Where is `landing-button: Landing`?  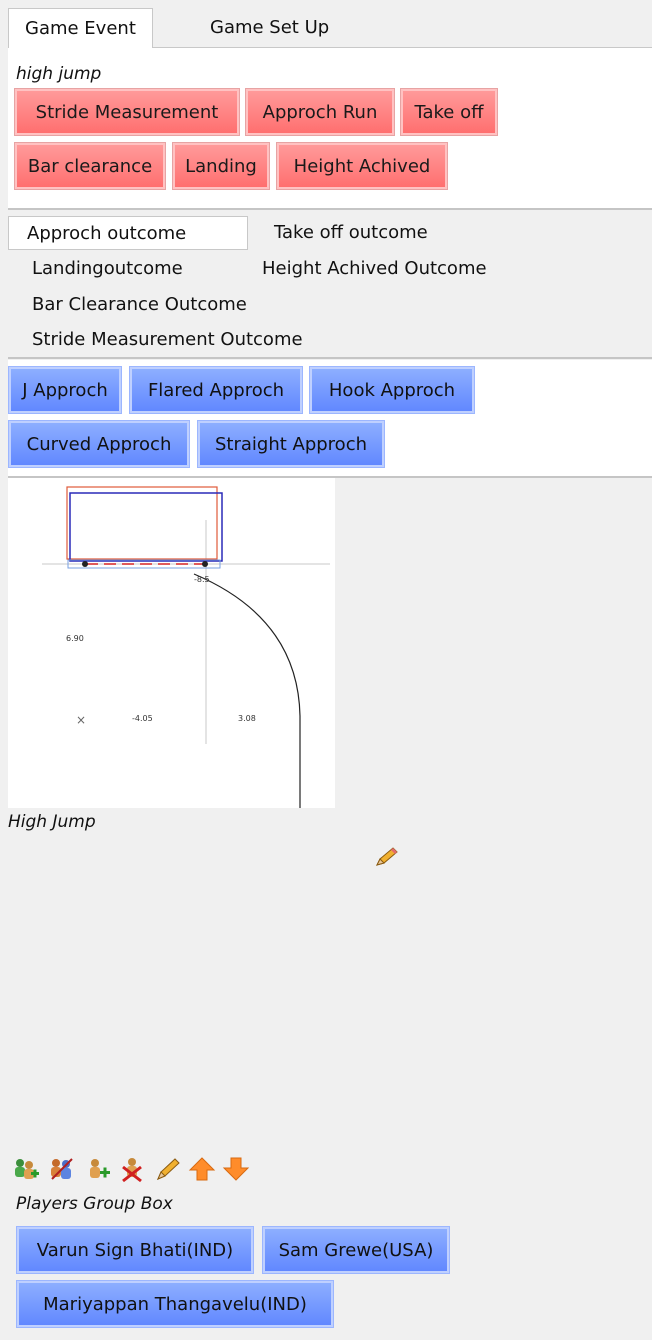
landing-button: Landing is located at coordinates (221, 166).